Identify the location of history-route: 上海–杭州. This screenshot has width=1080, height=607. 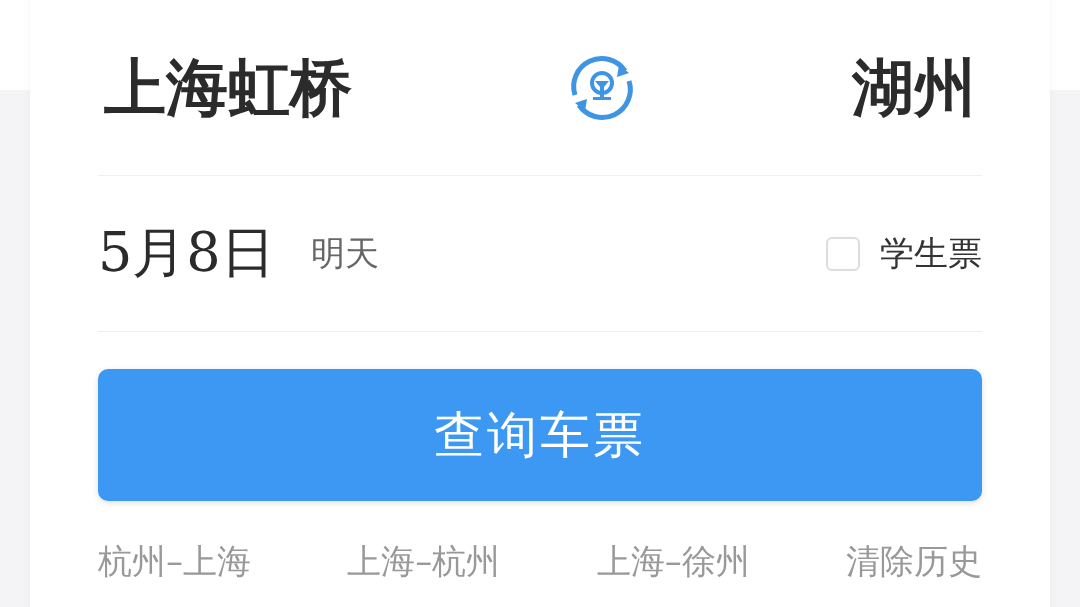
(424, 562).